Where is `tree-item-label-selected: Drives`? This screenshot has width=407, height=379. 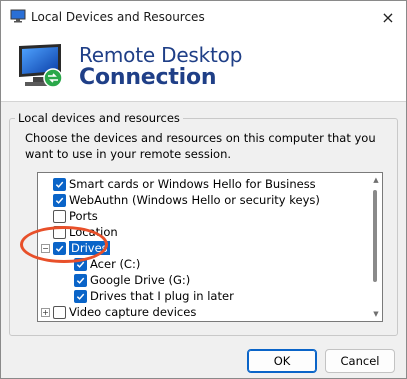
tree-item-label-selected: Drives is located at coordinates (89, 248).